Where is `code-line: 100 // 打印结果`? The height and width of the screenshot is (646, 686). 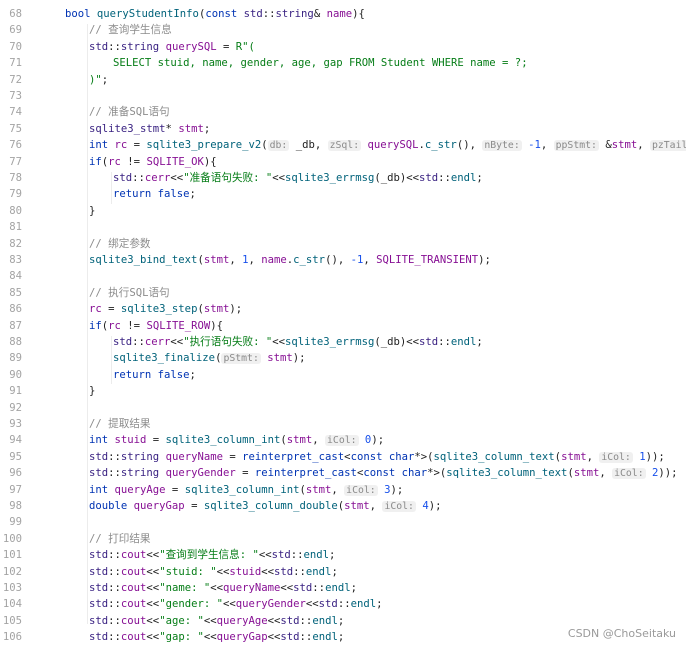
code-line: 100 // 打印结果 is located at coordinates (343, 539).